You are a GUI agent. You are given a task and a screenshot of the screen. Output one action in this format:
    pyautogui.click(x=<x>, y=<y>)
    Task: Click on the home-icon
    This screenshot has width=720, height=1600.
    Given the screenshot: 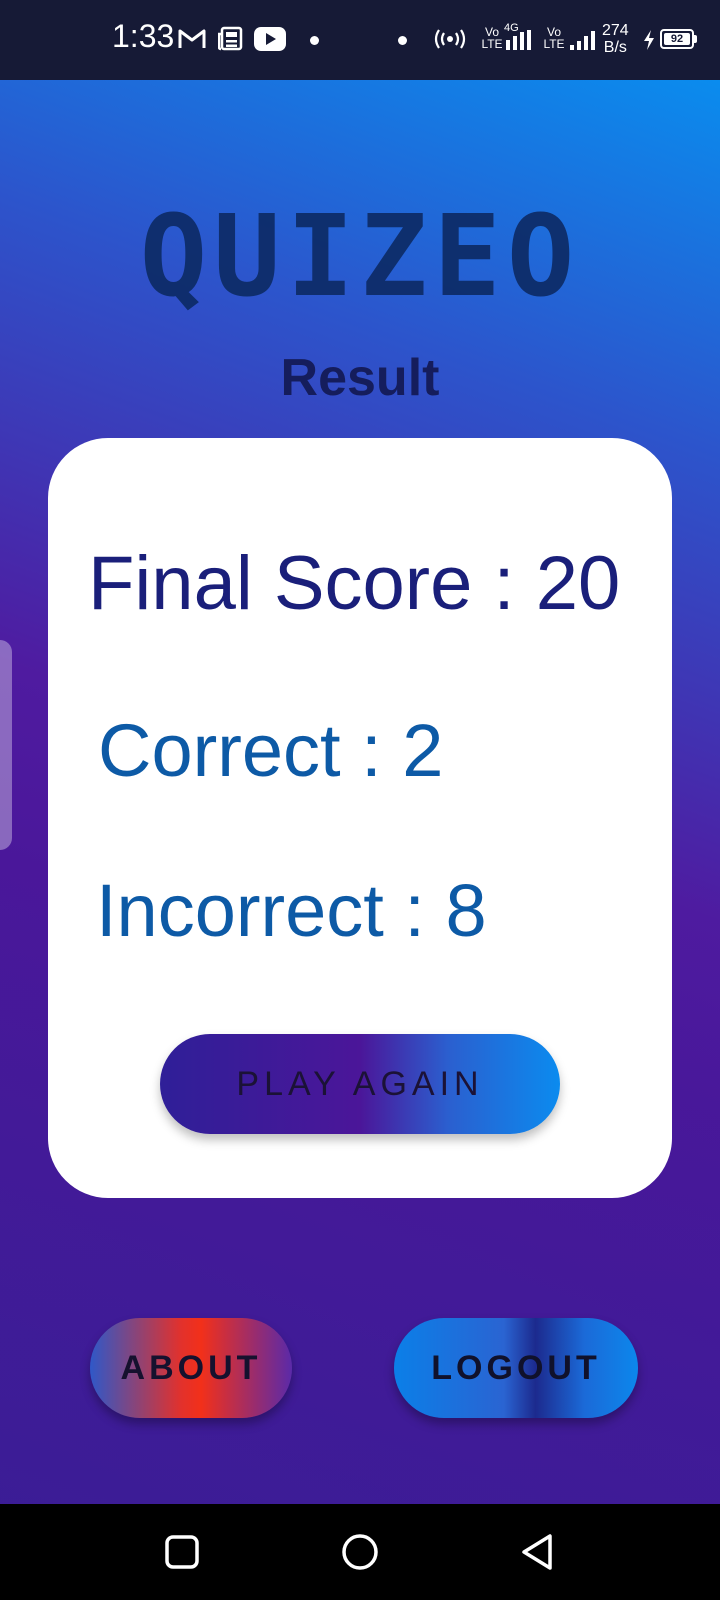 What is the action you would take?
    pyautogui.click(x=360, y=1552)
    